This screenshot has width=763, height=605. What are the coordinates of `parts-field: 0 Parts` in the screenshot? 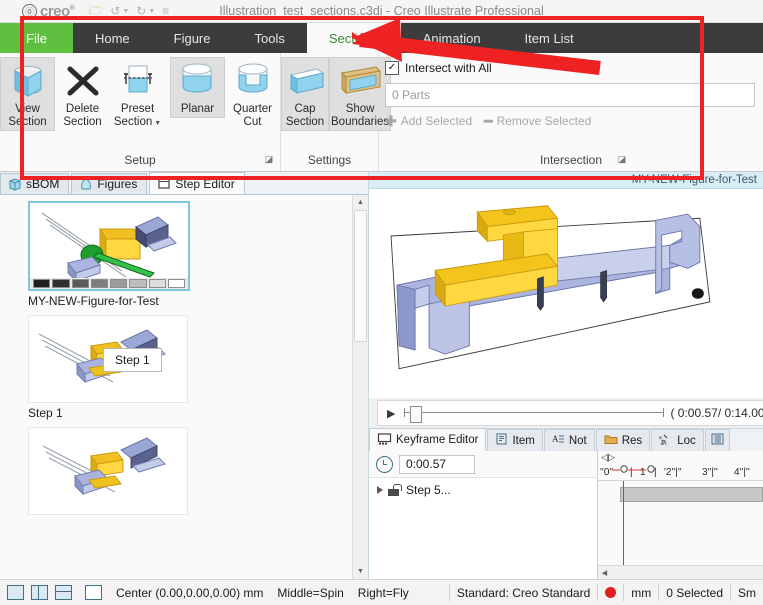 It's located at (570, 95).